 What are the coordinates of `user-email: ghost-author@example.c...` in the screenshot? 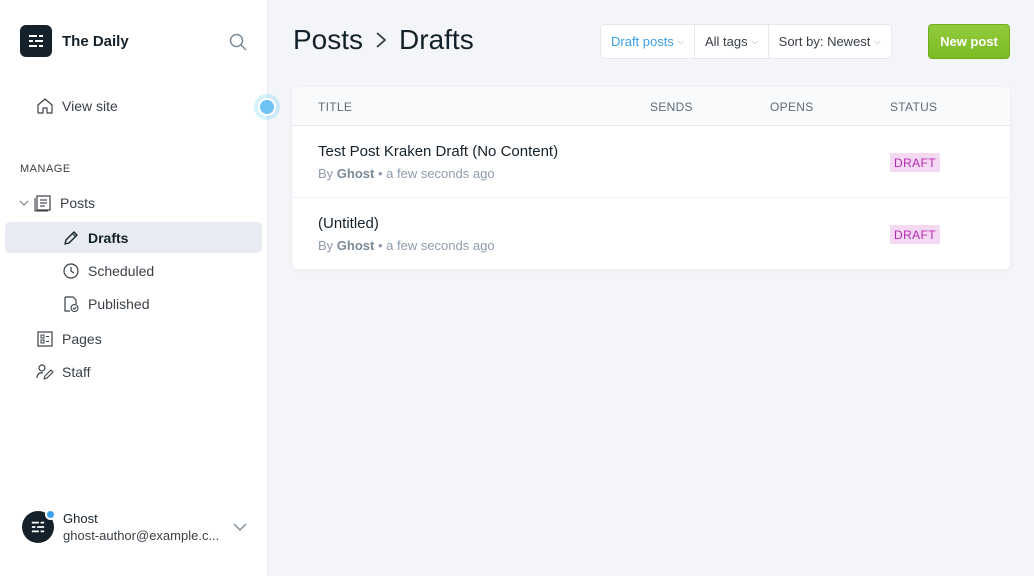 It's located at (141, 535).